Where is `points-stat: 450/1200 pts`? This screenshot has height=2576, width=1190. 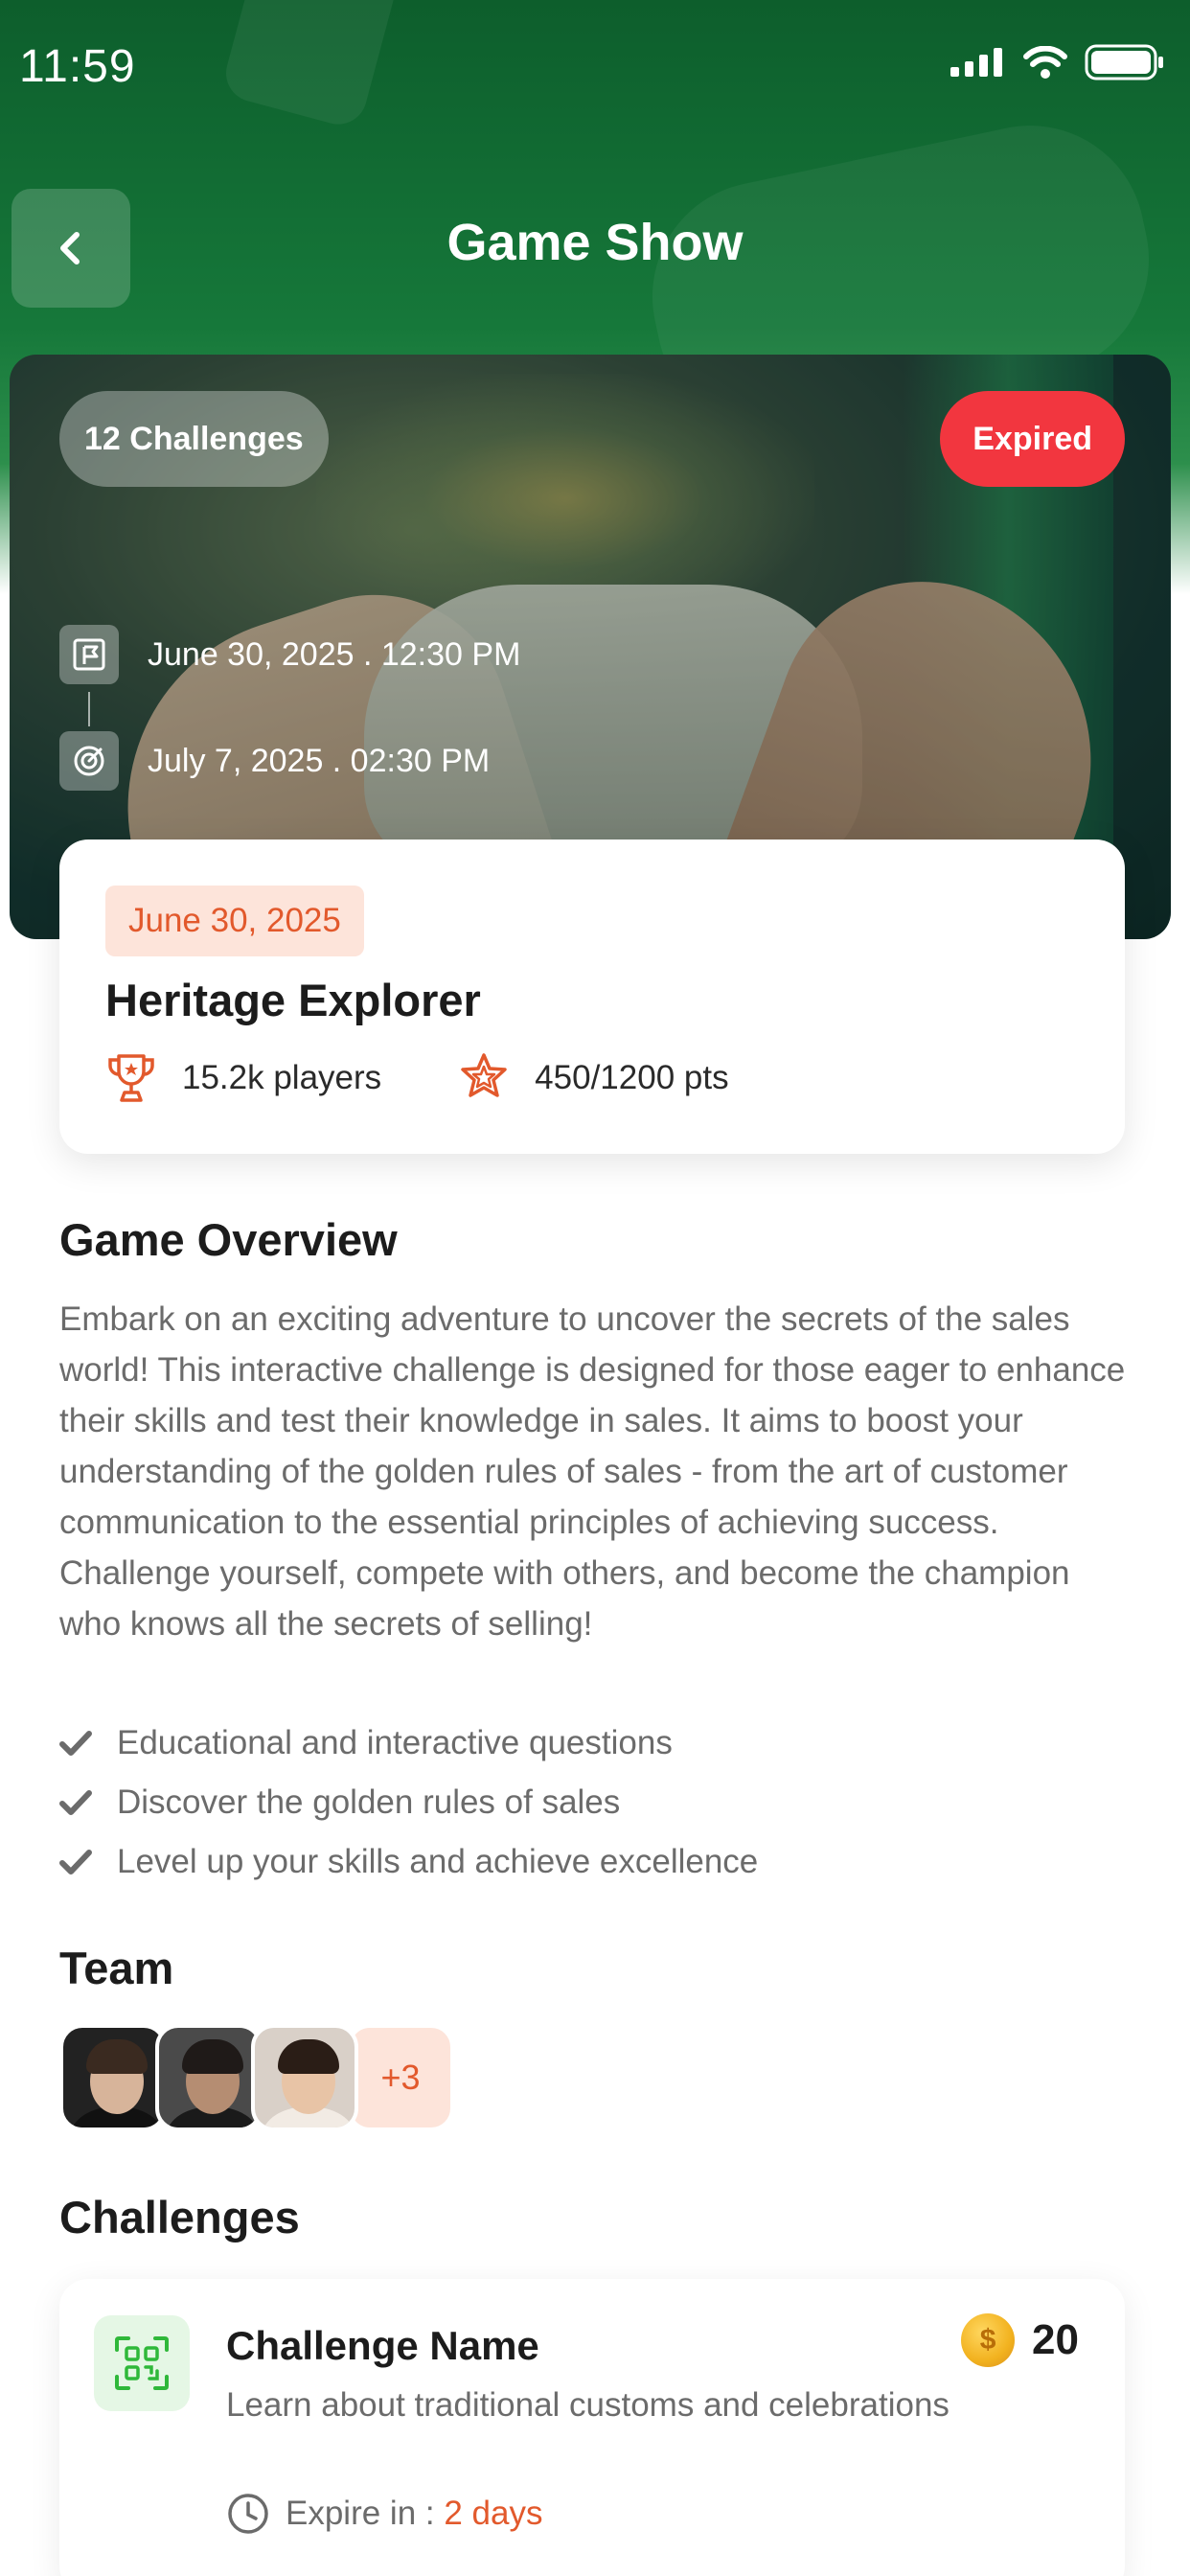 points-stat: 450/1200 pts is located at coordinates (593, 1078).